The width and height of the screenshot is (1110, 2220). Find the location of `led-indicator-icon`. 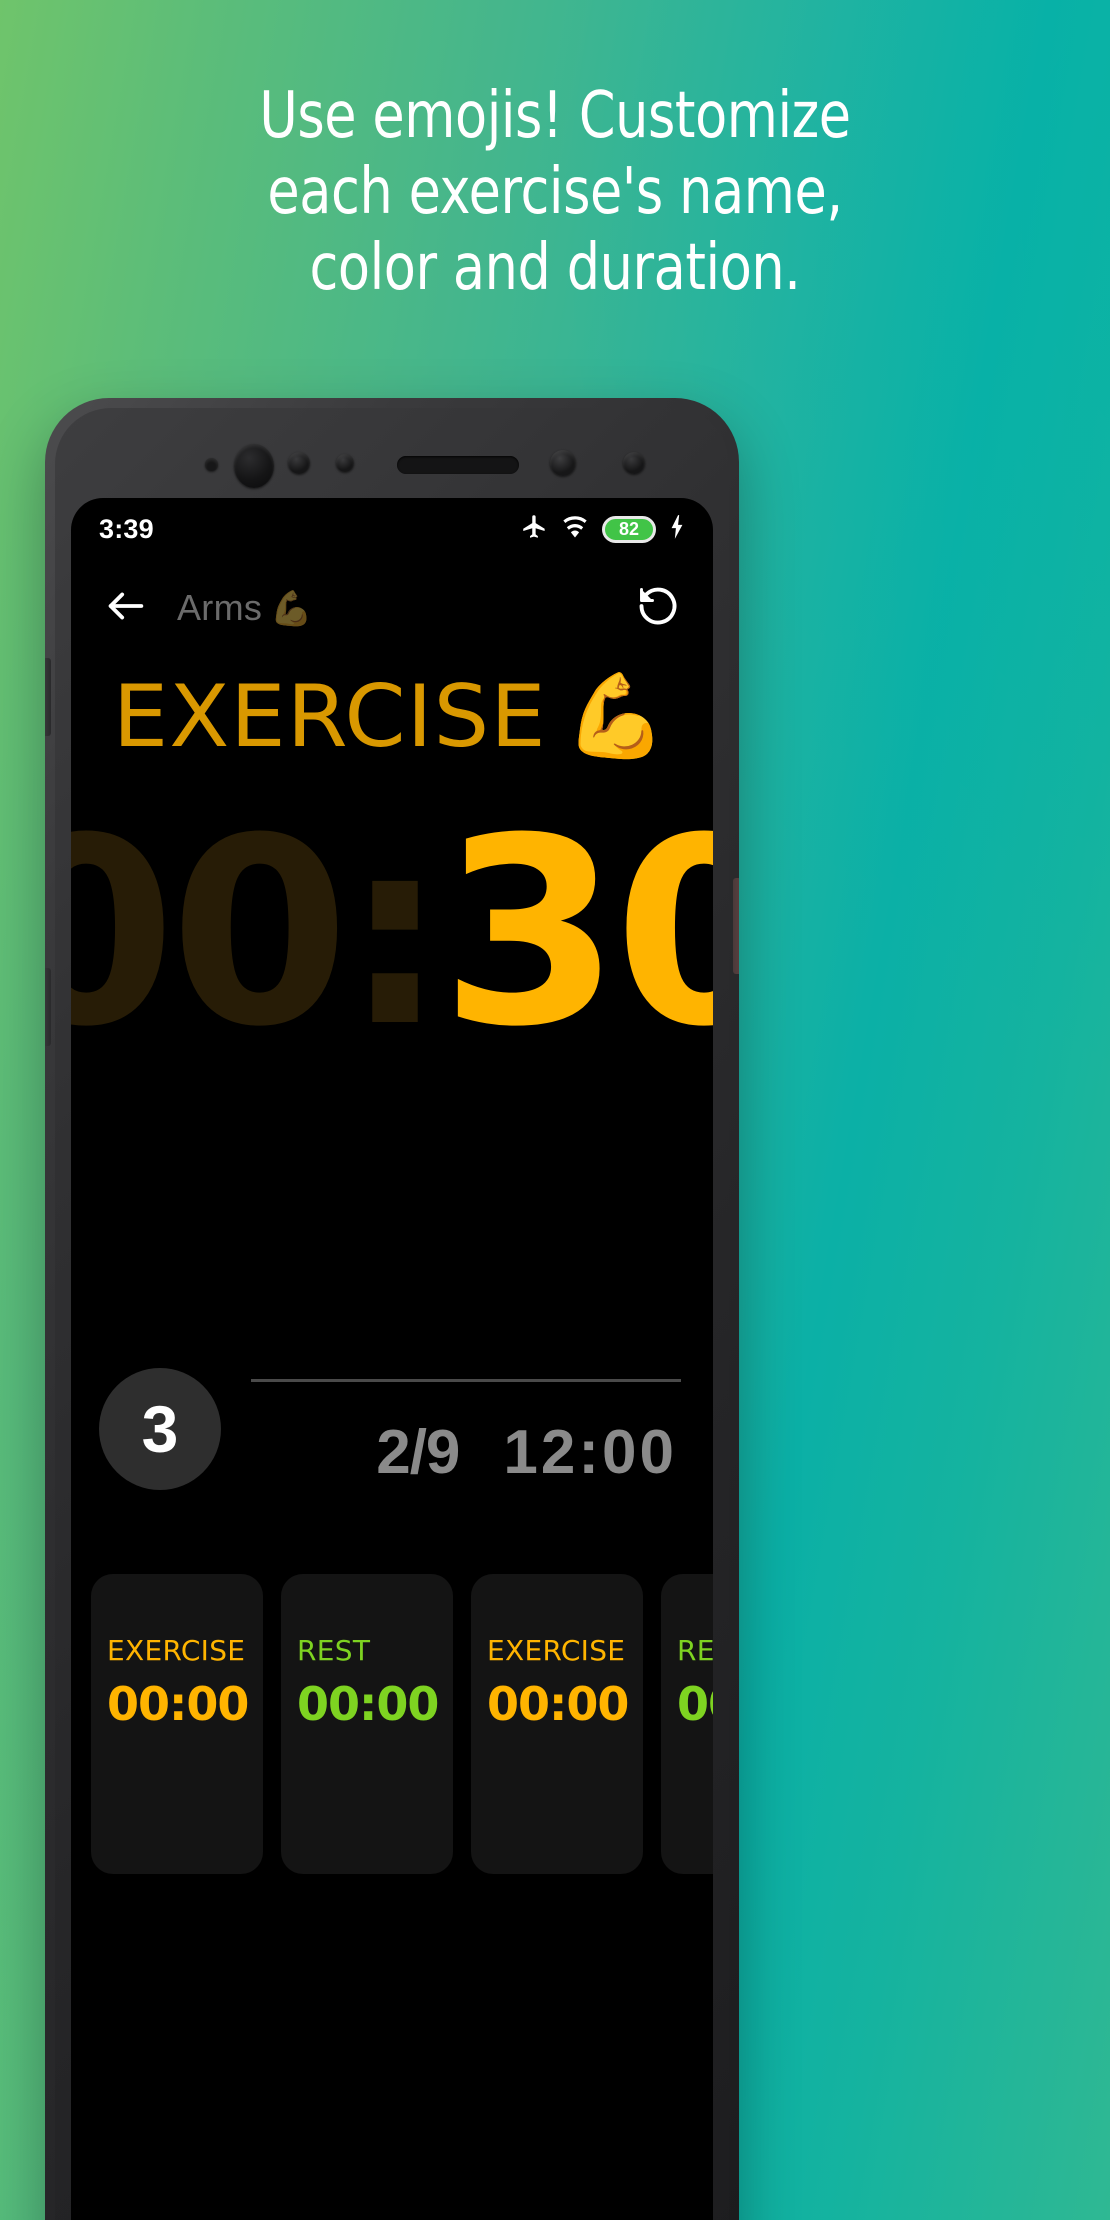

led-indicator-icon is located at coordinates (634, 463).